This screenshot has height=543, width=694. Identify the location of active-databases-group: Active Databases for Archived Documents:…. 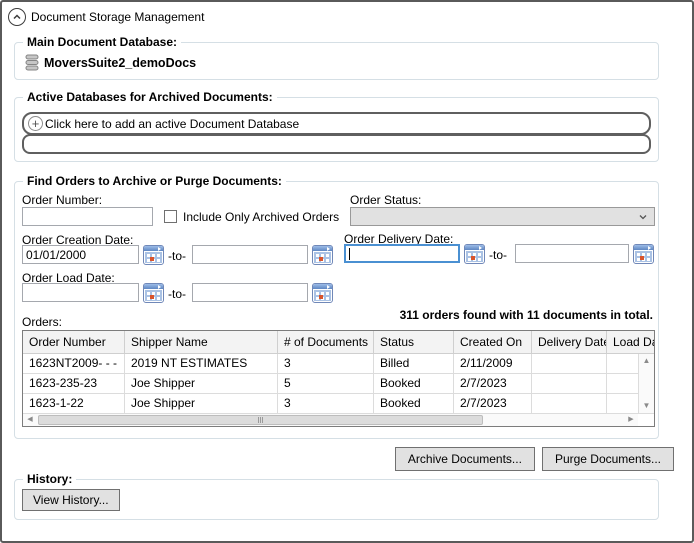
(336, 126).